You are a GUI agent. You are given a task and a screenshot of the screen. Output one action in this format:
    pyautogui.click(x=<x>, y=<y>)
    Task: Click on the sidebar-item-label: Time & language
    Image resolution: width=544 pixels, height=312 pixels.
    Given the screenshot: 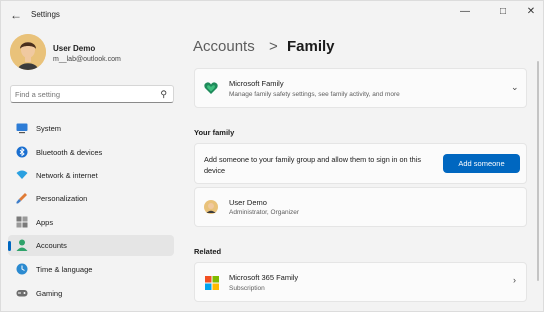 What is the action you would take?
    pyautogui.click(x=64, y=269)
    